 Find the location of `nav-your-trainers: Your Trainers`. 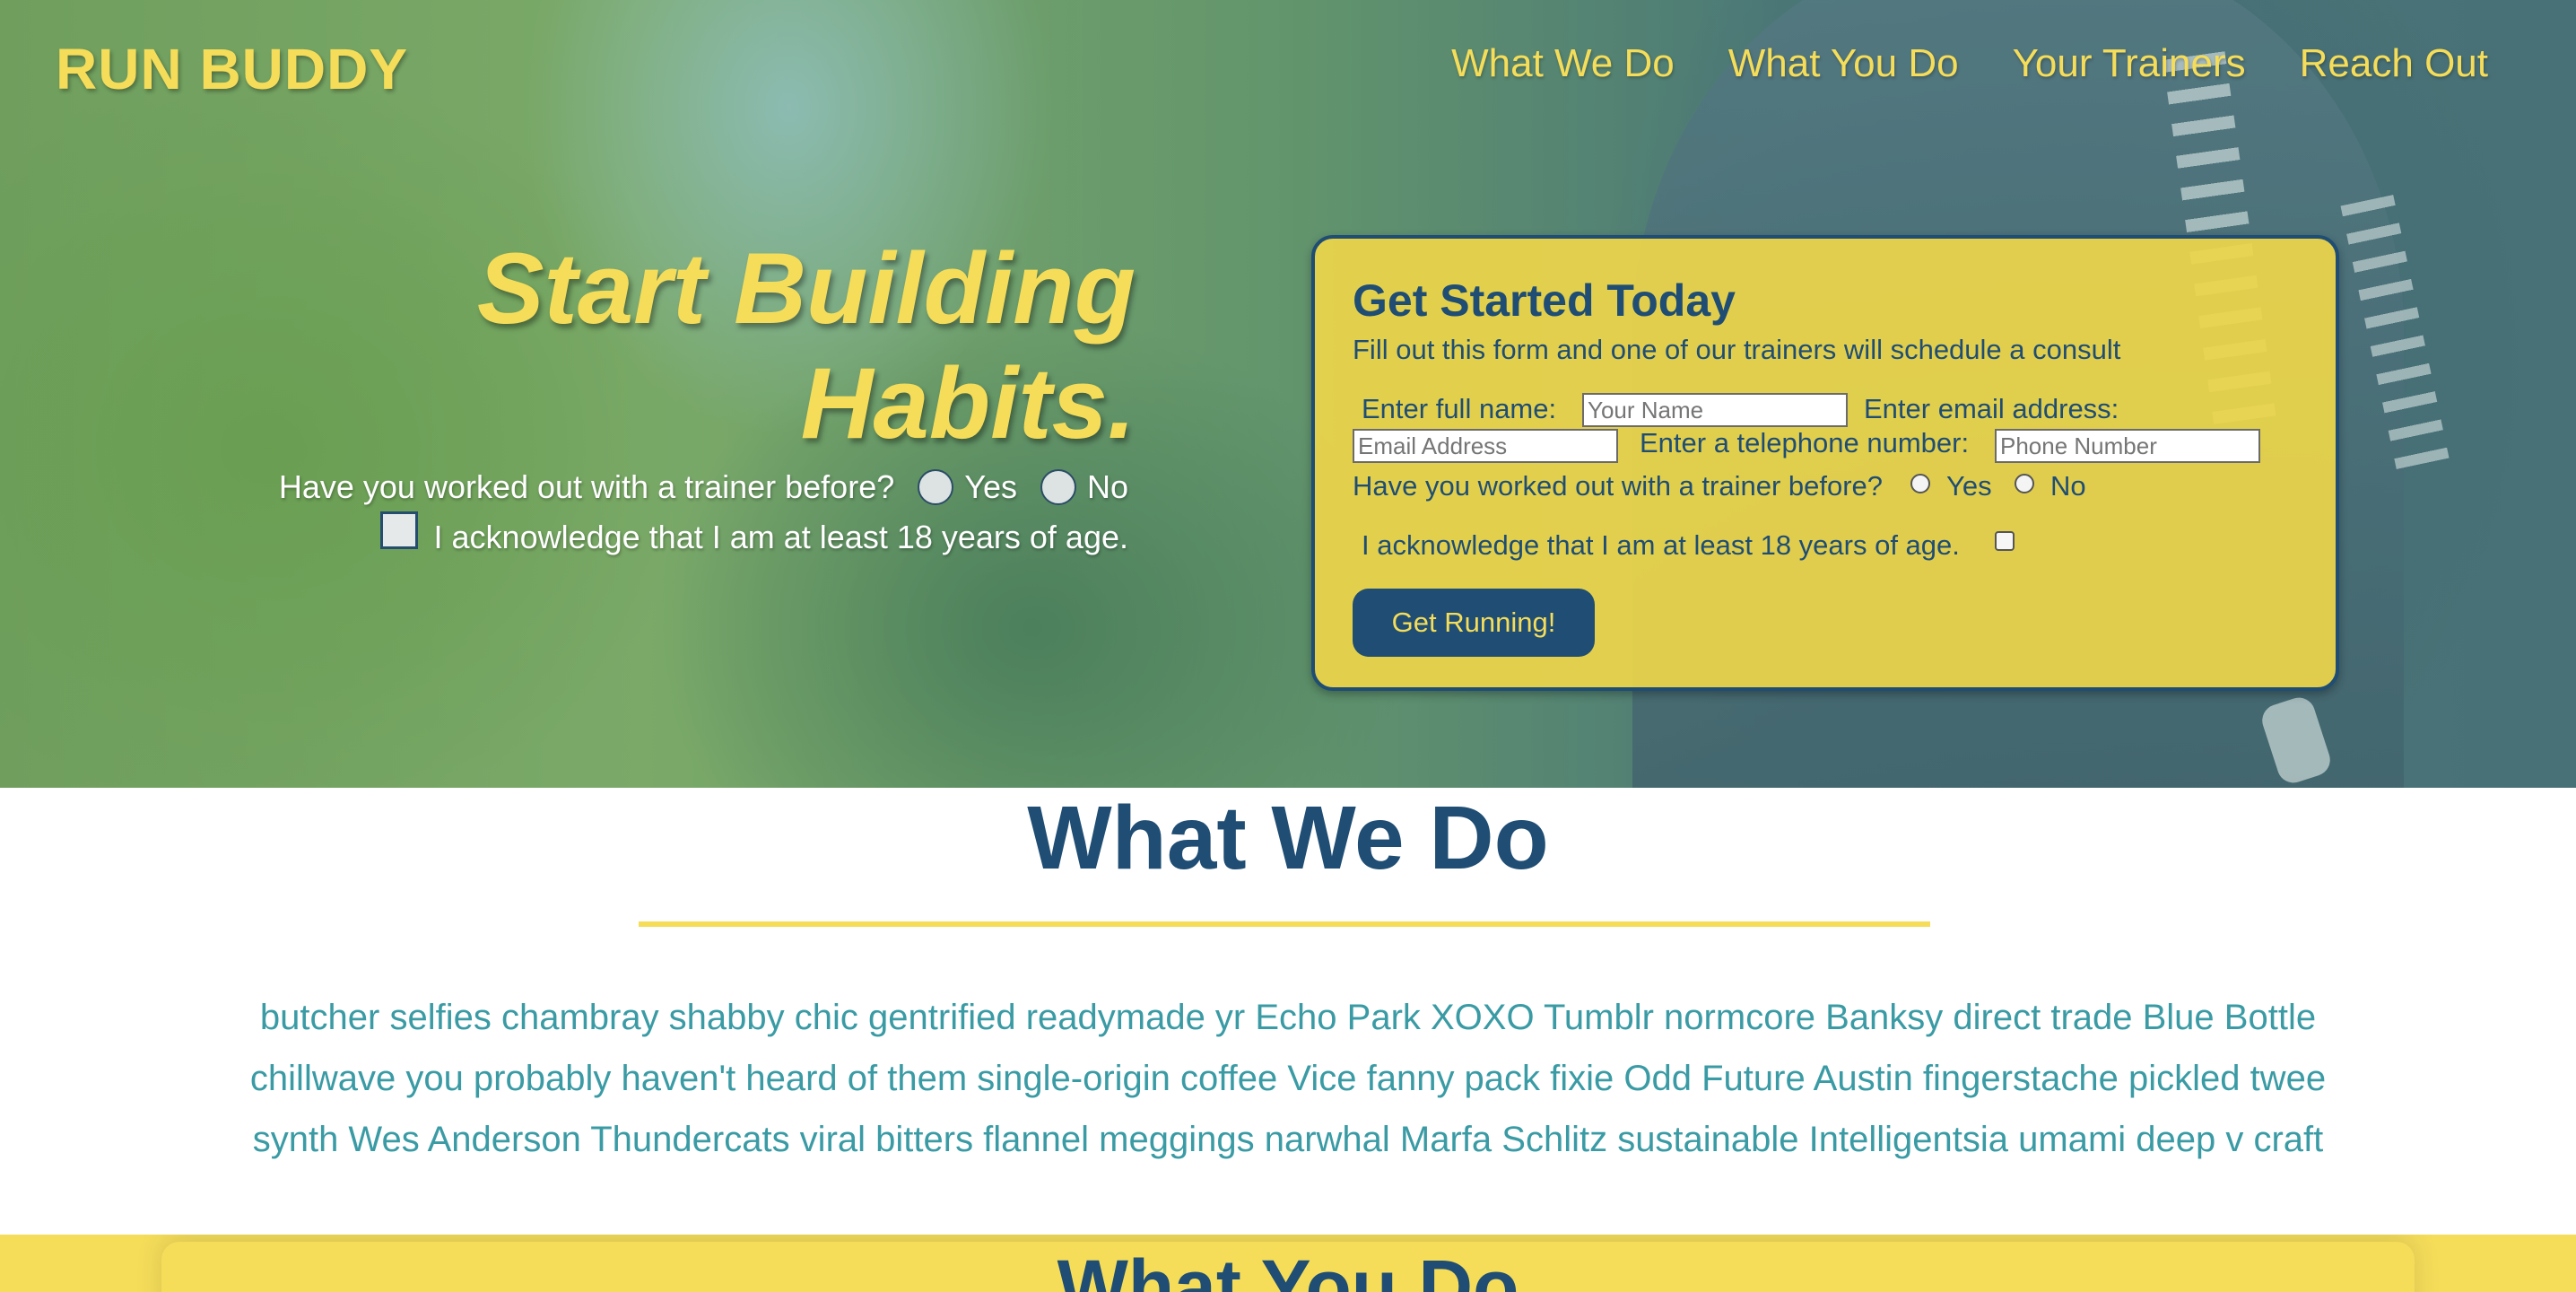

nav-your-trainers: Your Trainers is located at coordinates (2129, 64).